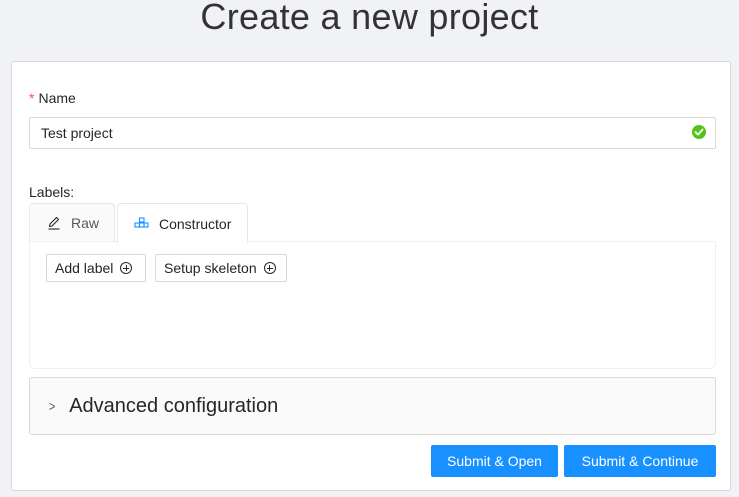 This screenshot has width=739, height=497. I want to click on name-field-label: * Name, so click(52, 98).